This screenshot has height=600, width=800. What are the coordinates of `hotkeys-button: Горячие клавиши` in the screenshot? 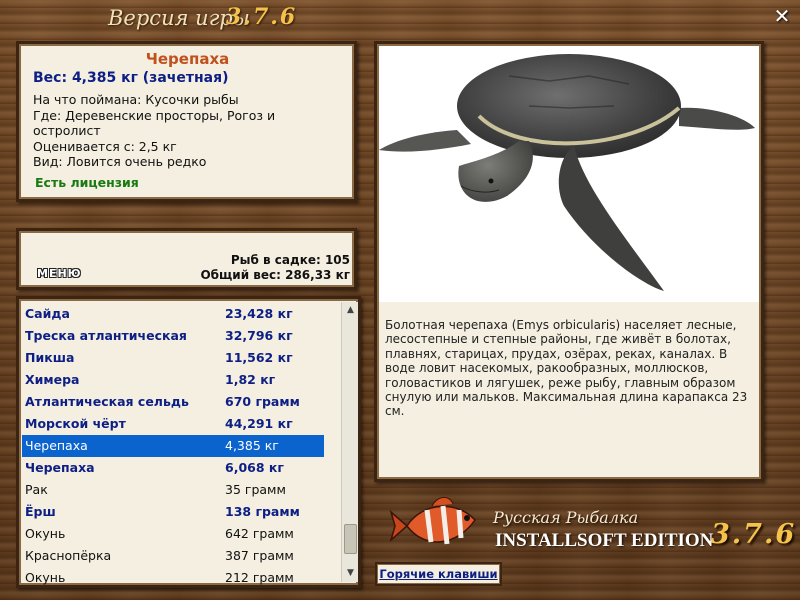 It's located at (438, 574).